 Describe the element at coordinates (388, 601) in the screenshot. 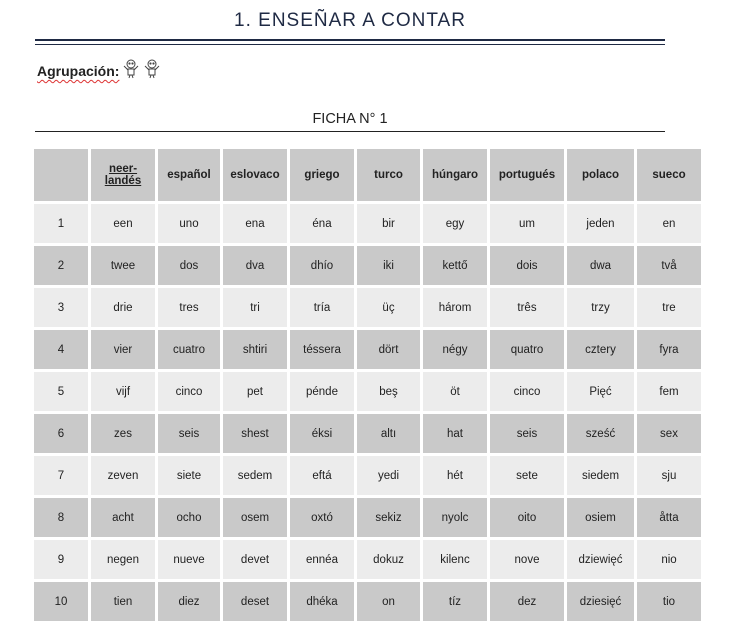

I see `table-cell: on` at that location.